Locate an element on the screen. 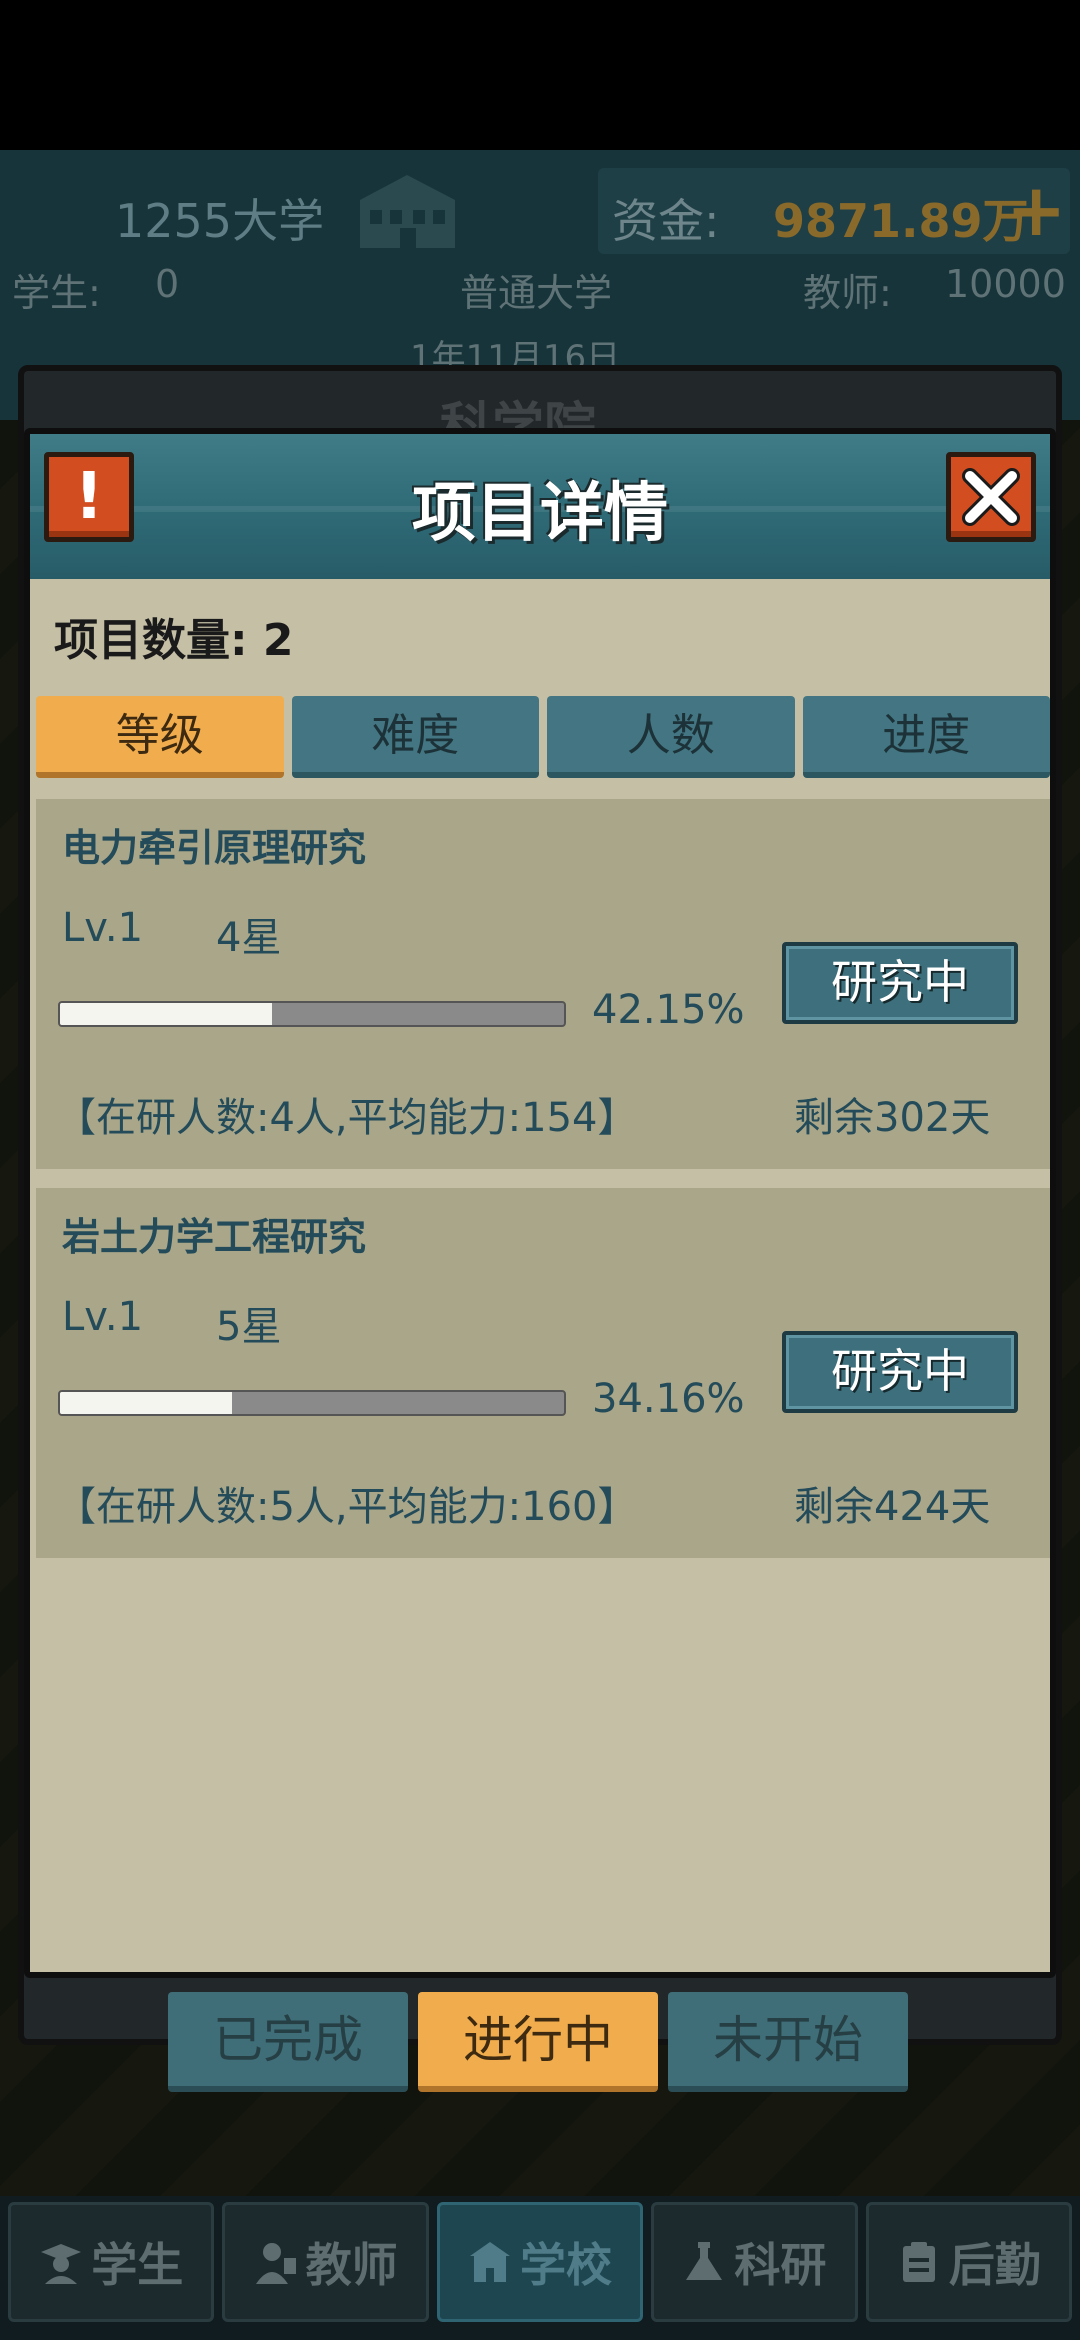 This screenshot has width=1080, height=2340. project-detail: 【在研人数:5人,平均能力:160】 is located at coordinates (347, 1507).